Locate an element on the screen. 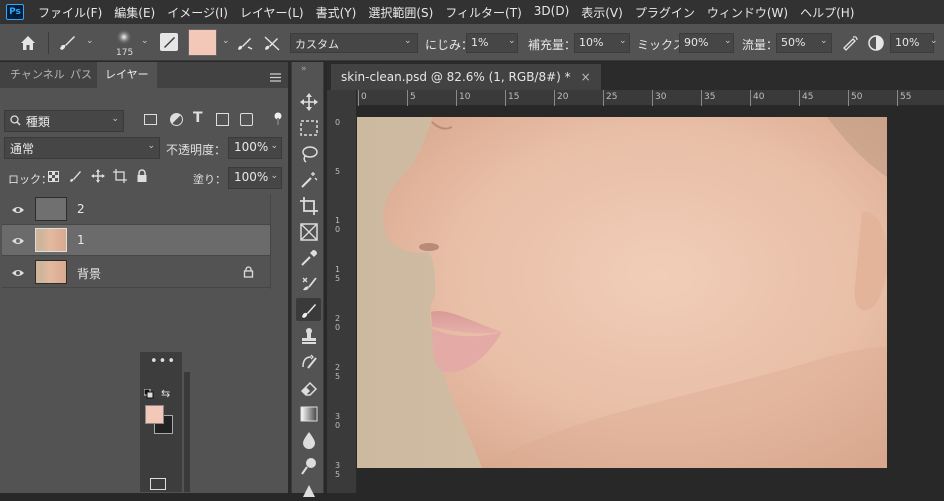  ruler-label: 1 0 is located at coordinates (338, 225).